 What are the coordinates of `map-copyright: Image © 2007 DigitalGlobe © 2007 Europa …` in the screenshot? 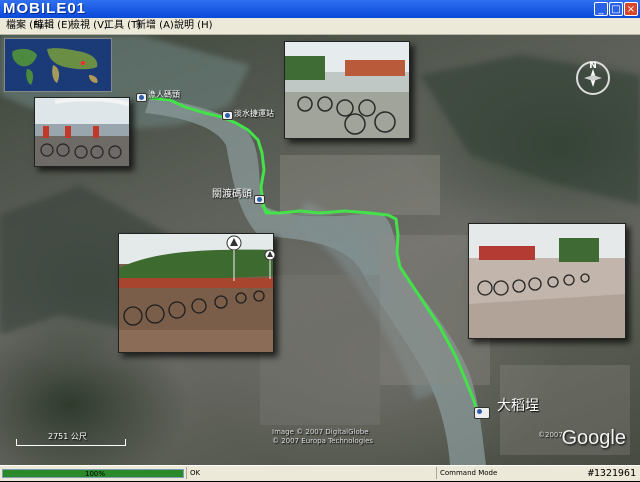 It's located at (322, 437).